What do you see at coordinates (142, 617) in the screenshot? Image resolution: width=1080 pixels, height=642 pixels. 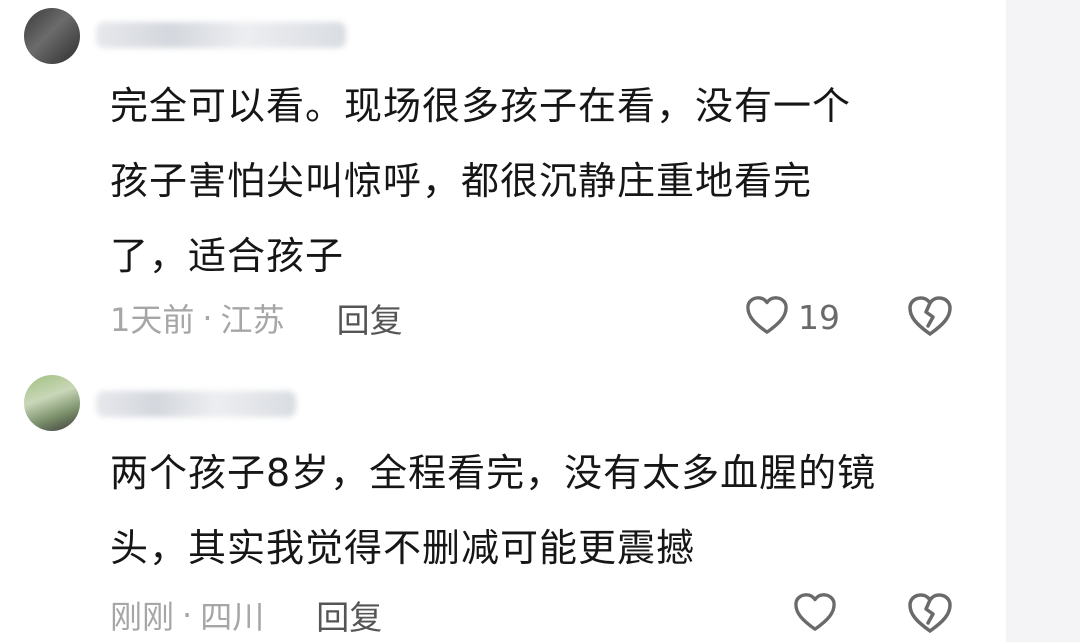 I see `comment-time: 刚刚` at bounding box center [142, 617].